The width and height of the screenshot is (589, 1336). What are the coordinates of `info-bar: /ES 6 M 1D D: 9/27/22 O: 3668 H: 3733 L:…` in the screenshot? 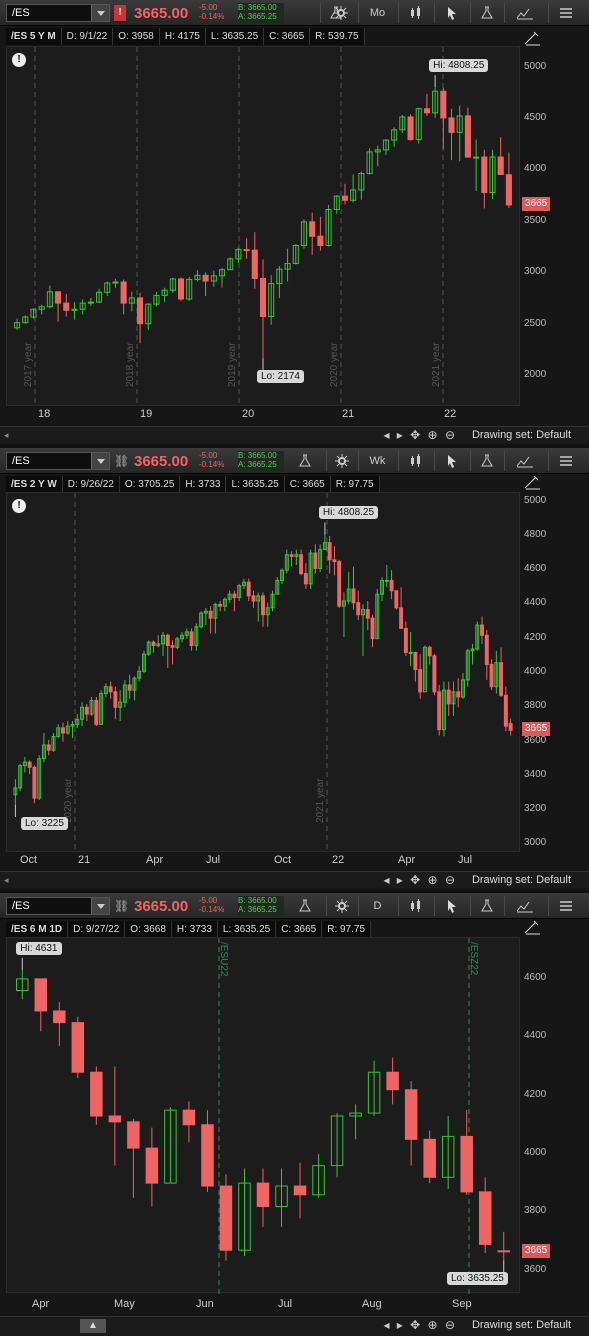 It's located at (189, 929).